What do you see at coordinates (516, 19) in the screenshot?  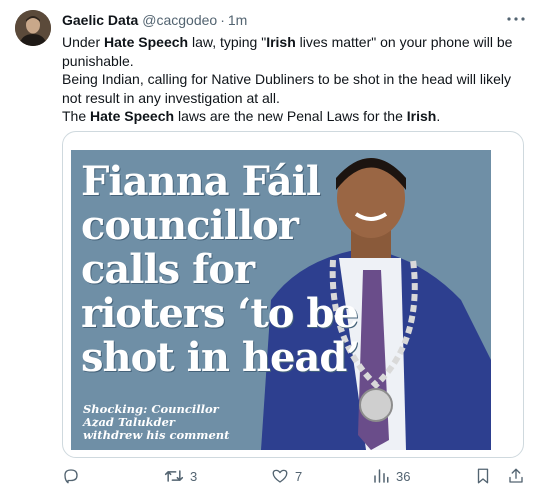 I see `more-options-icon` at bounding box center [516, 19].